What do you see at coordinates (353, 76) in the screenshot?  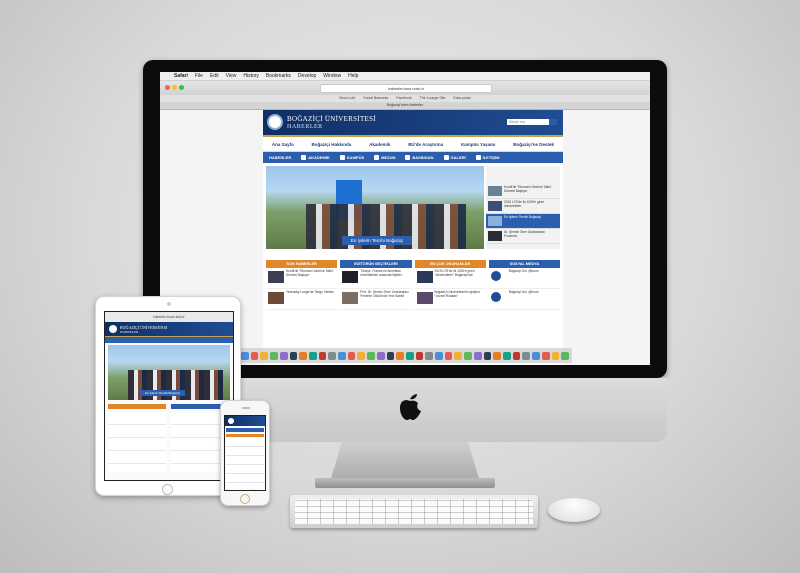 I see `menu-help: Help` at bounding box center [353, 76].